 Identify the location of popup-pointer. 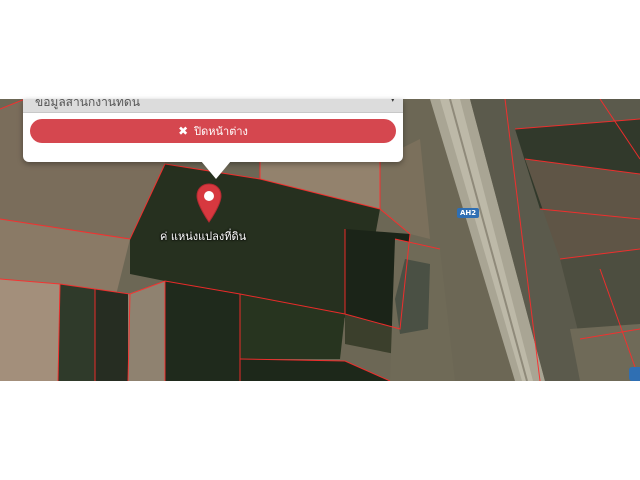
(216, 170).